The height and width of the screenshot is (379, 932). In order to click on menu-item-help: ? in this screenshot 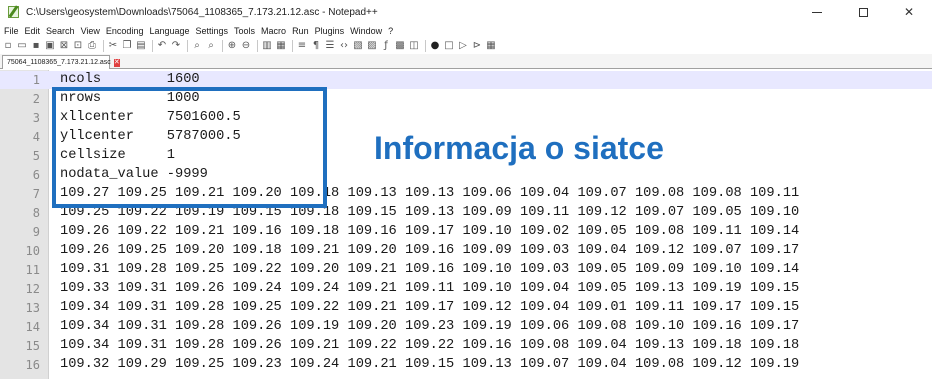, I will do `click(390, 31)`.